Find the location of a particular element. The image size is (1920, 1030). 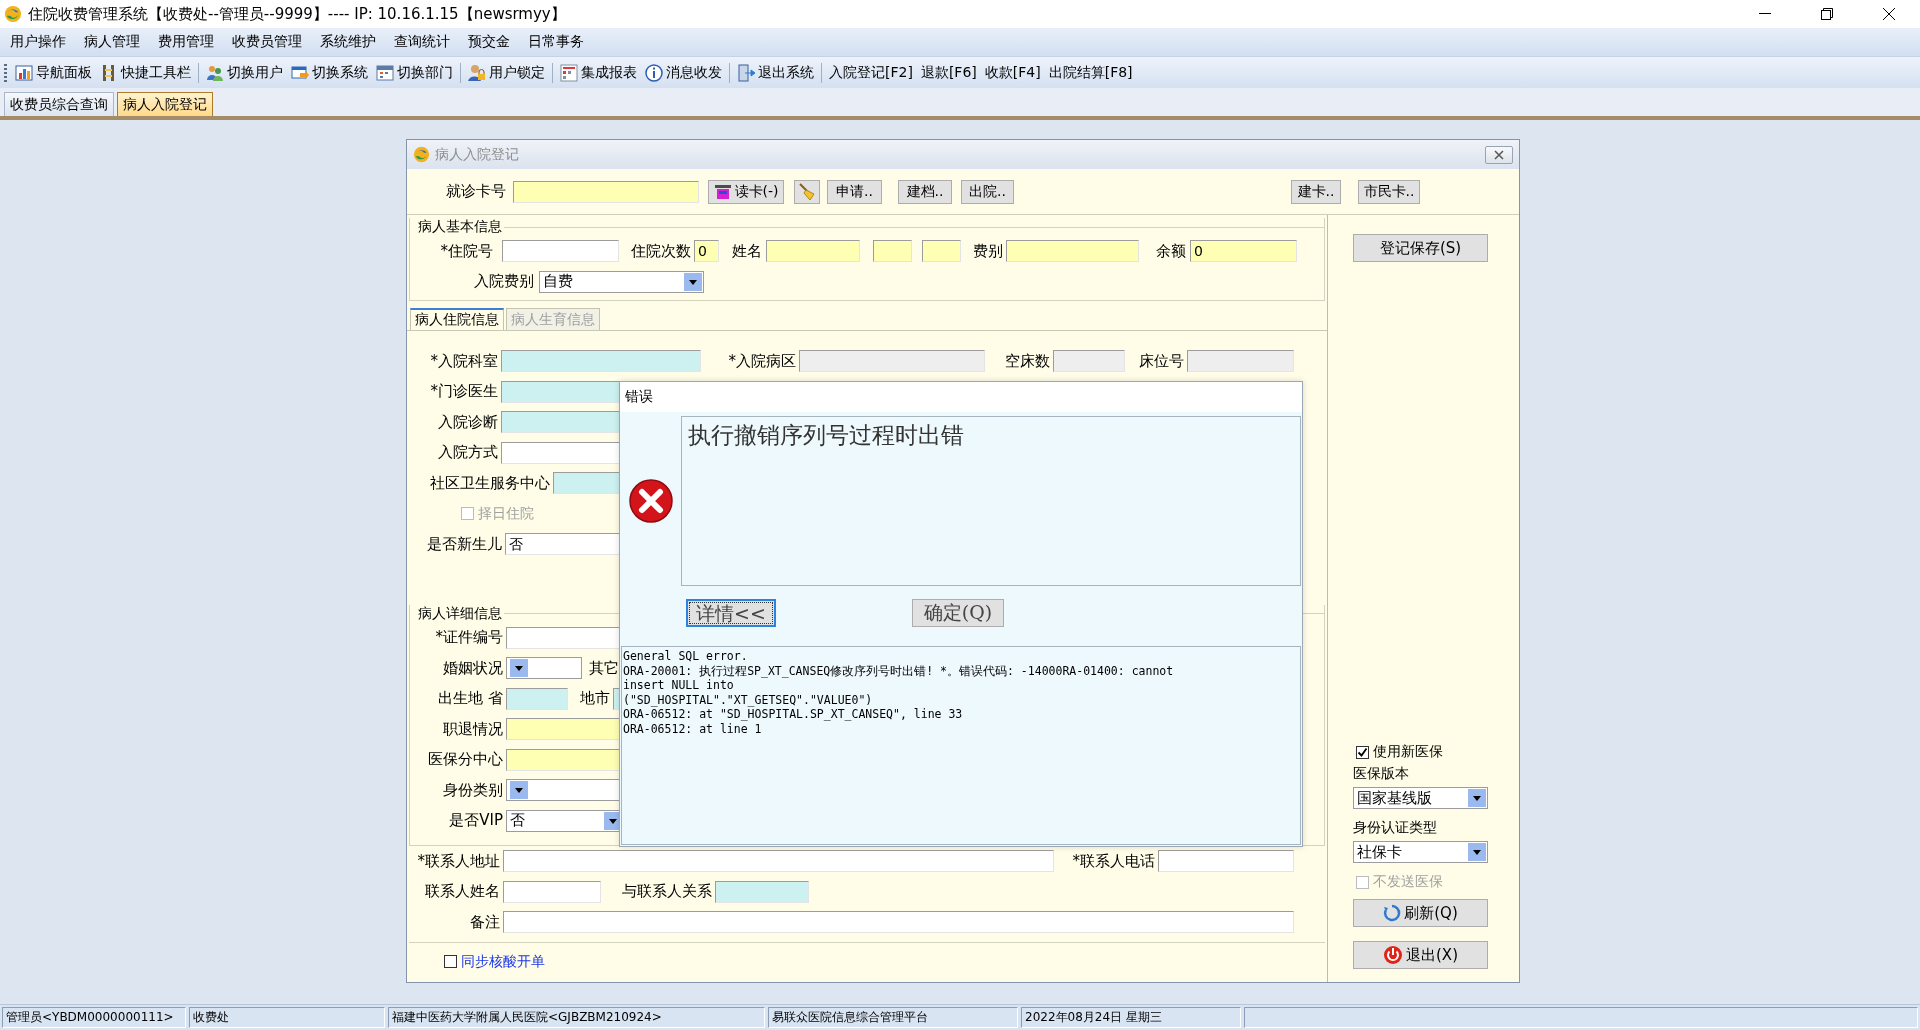

toolbar-button: 集成报表 is located at coordinates (598, 72).